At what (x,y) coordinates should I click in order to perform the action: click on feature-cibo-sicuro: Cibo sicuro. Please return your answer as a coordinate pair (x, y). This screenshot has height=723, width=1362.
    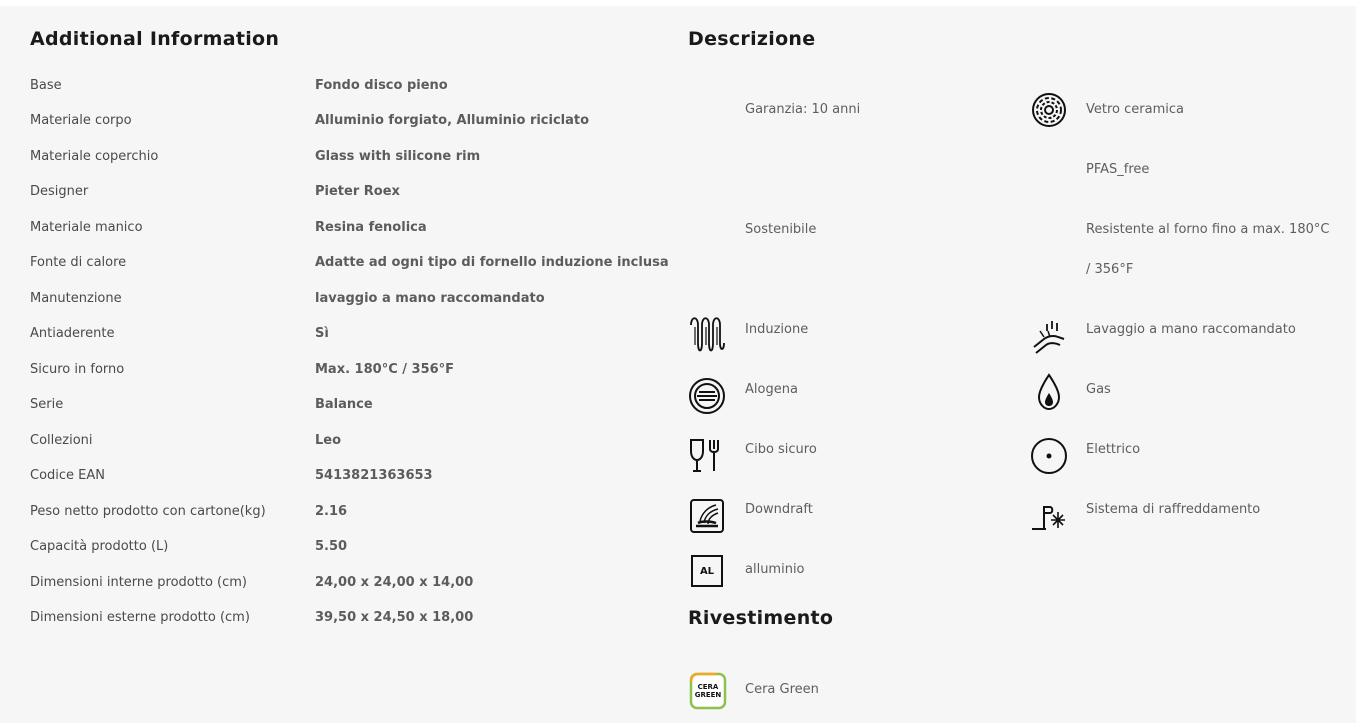
    Looking at the image, I should click on (781, 449).